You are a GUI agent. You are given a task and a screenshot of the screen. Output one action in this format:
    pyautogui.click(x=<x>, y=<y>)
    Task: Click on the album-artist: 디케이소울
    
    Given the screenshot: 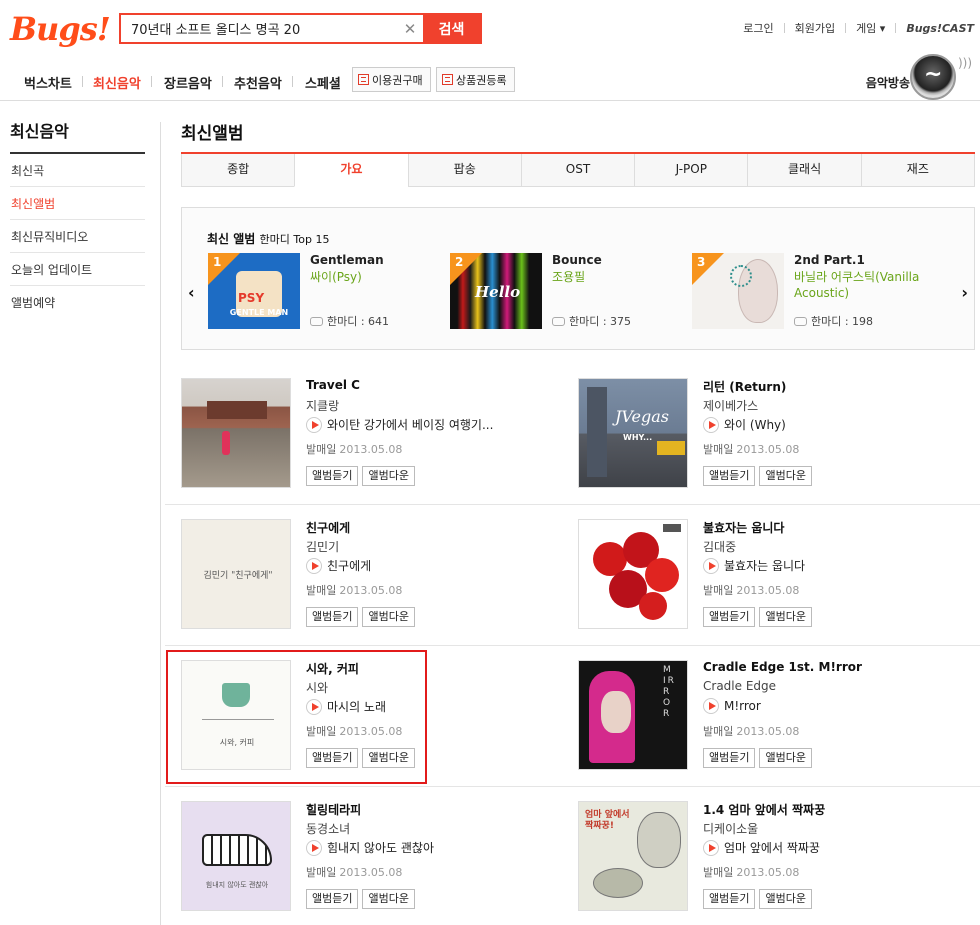 What is the action you would take?
    pyautogui.click(x=730, y=828)
    